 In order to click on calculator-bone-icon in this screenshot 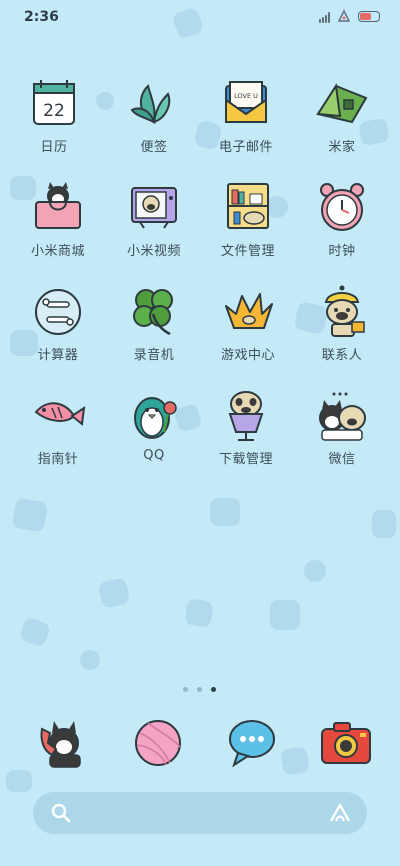, I will do `click(58, 312)`.